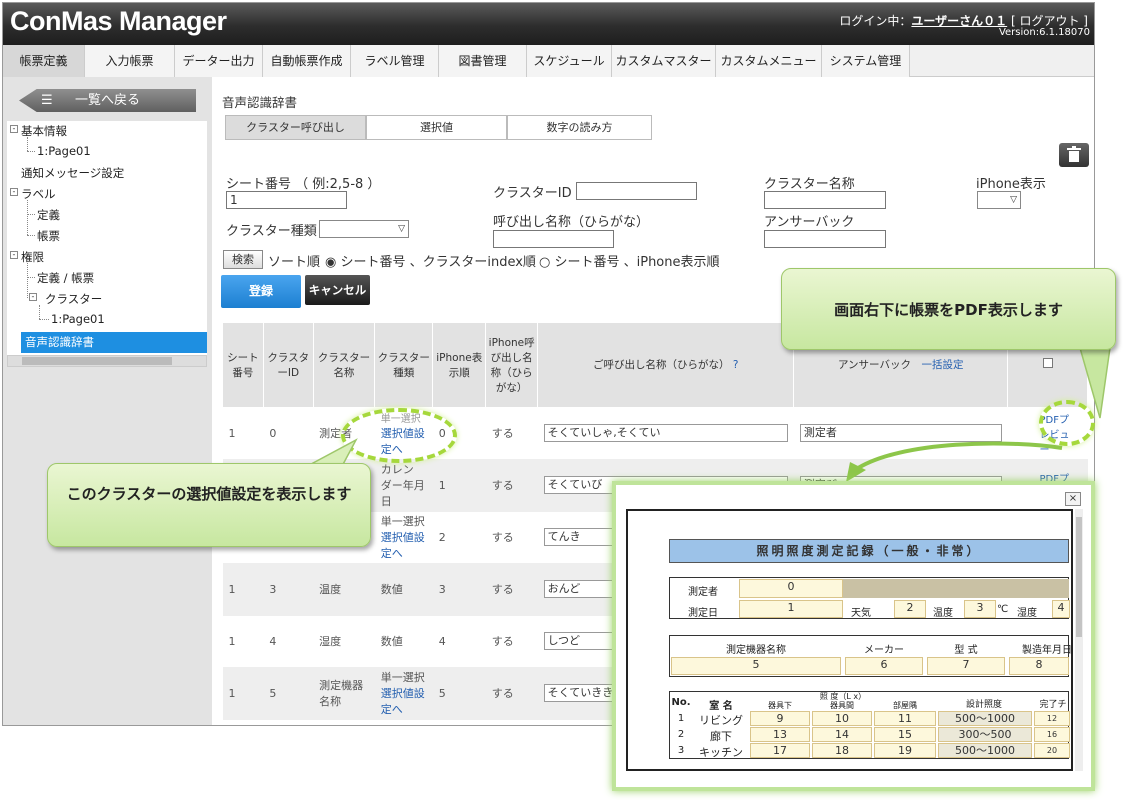 This screenshot has width=1125, height=800. I want to click on close-button: ×, so click(1073, 499).